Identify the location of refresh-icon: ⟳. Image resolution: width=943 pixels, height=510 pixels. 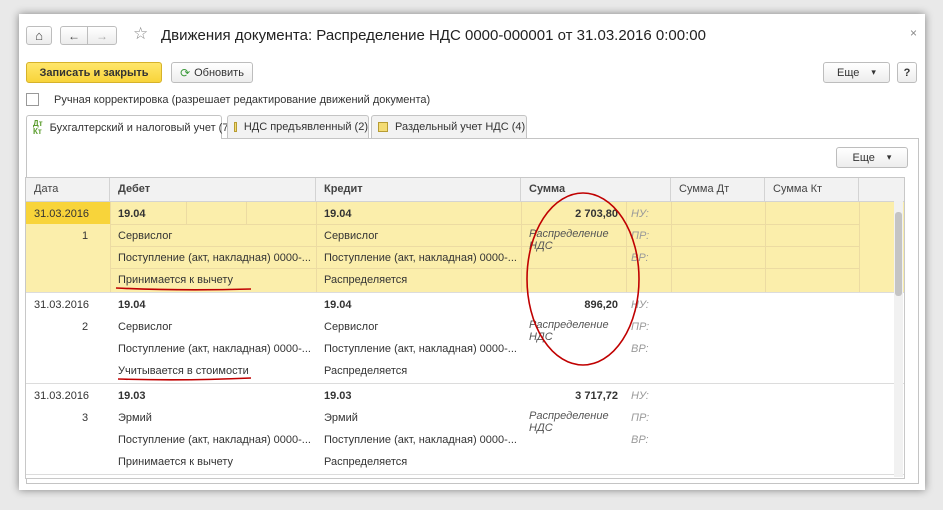
(185, 72).